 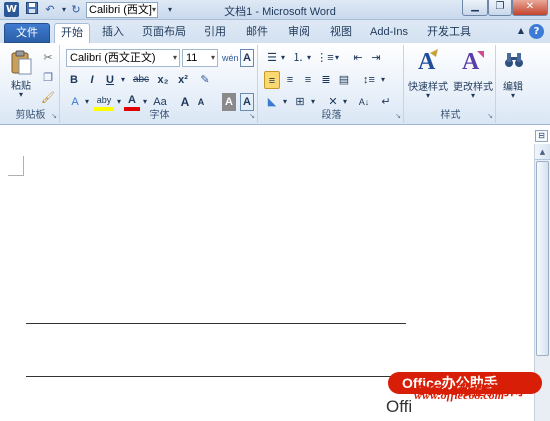 What do you see at coordinates (428, 61) in the screenshot?
I see `quick-styles-icon: A` at bounding box center [428, 61].